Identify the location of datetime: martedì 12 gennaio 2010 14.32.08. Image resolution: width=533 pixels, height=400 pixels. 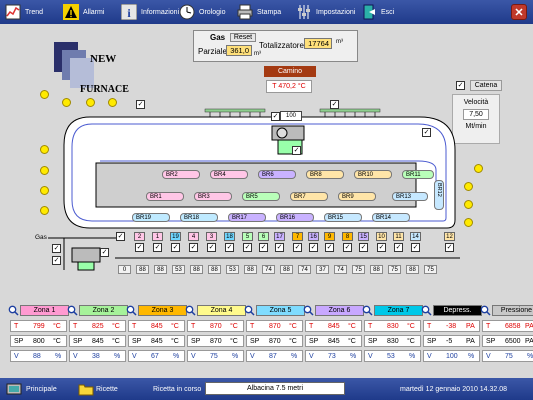
(454, 389).